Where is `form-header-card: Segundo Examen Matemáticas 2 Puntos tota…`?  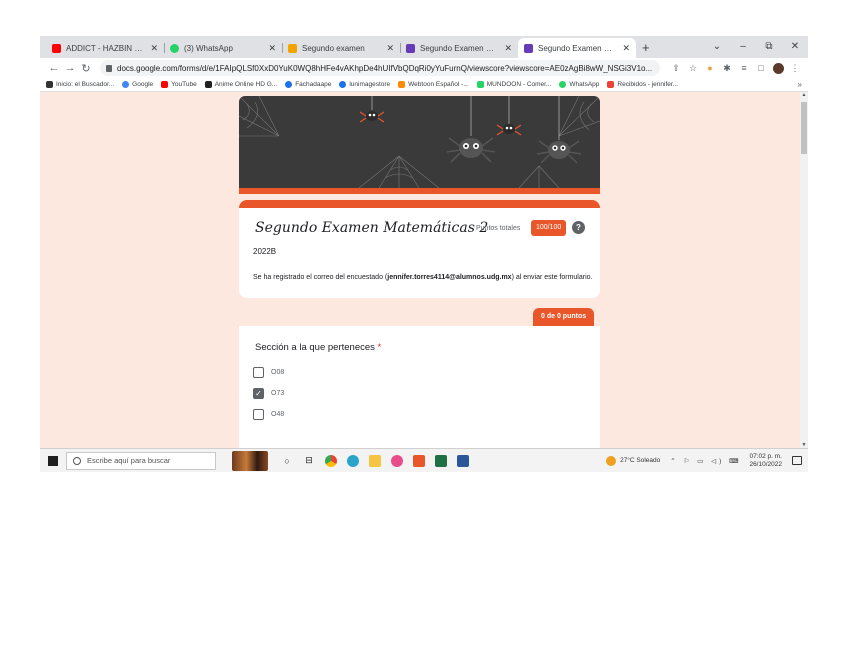 form-header-card: Segundo Examen Matemáticas 2 Puntos tota… is located at coordinates (419, 249).